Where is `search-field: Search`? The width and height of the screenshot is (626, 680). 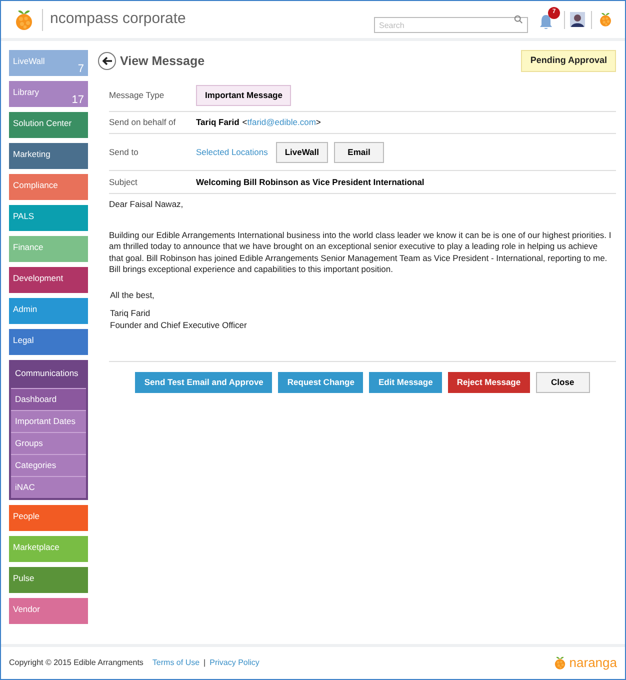 search-field: Search is located at coordinates (451, 25).